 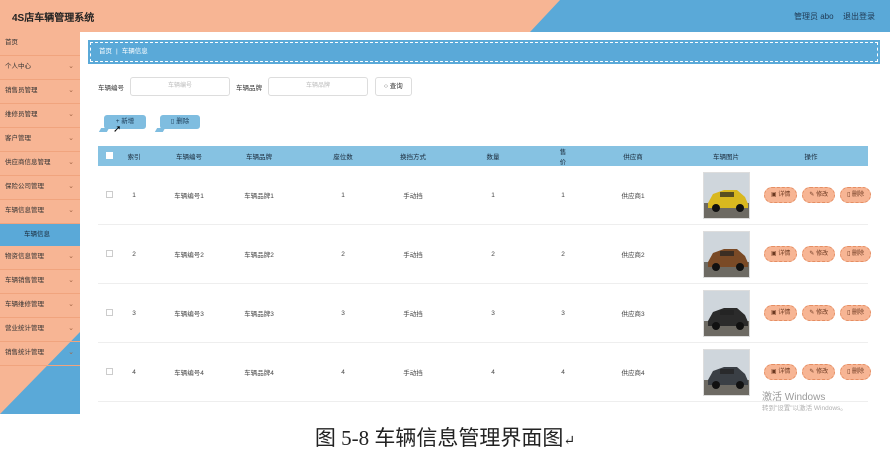 I want to click on batch-delete-button: ▯ 删除, so click(x=180, y=122).